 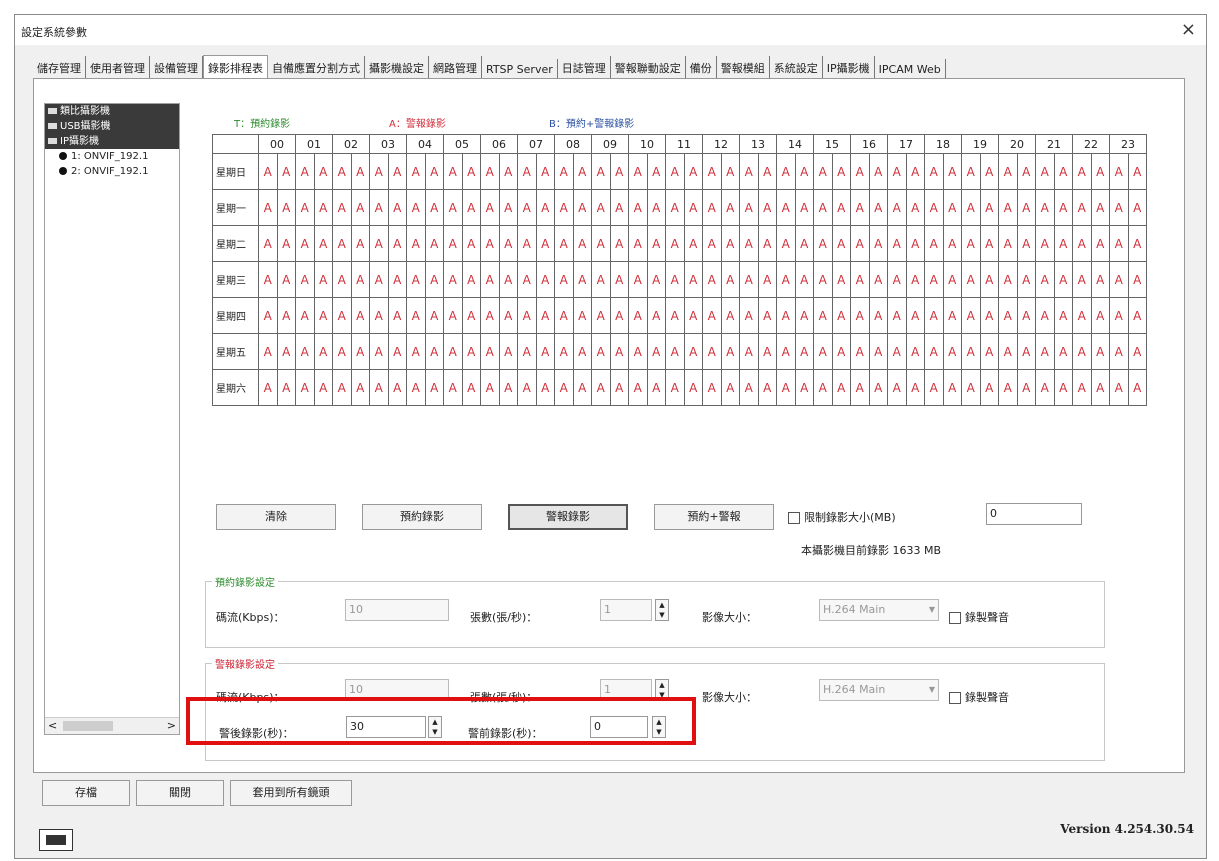 I want to click on tree-group-0: 類比攝影機, so click(x=112, y=111).